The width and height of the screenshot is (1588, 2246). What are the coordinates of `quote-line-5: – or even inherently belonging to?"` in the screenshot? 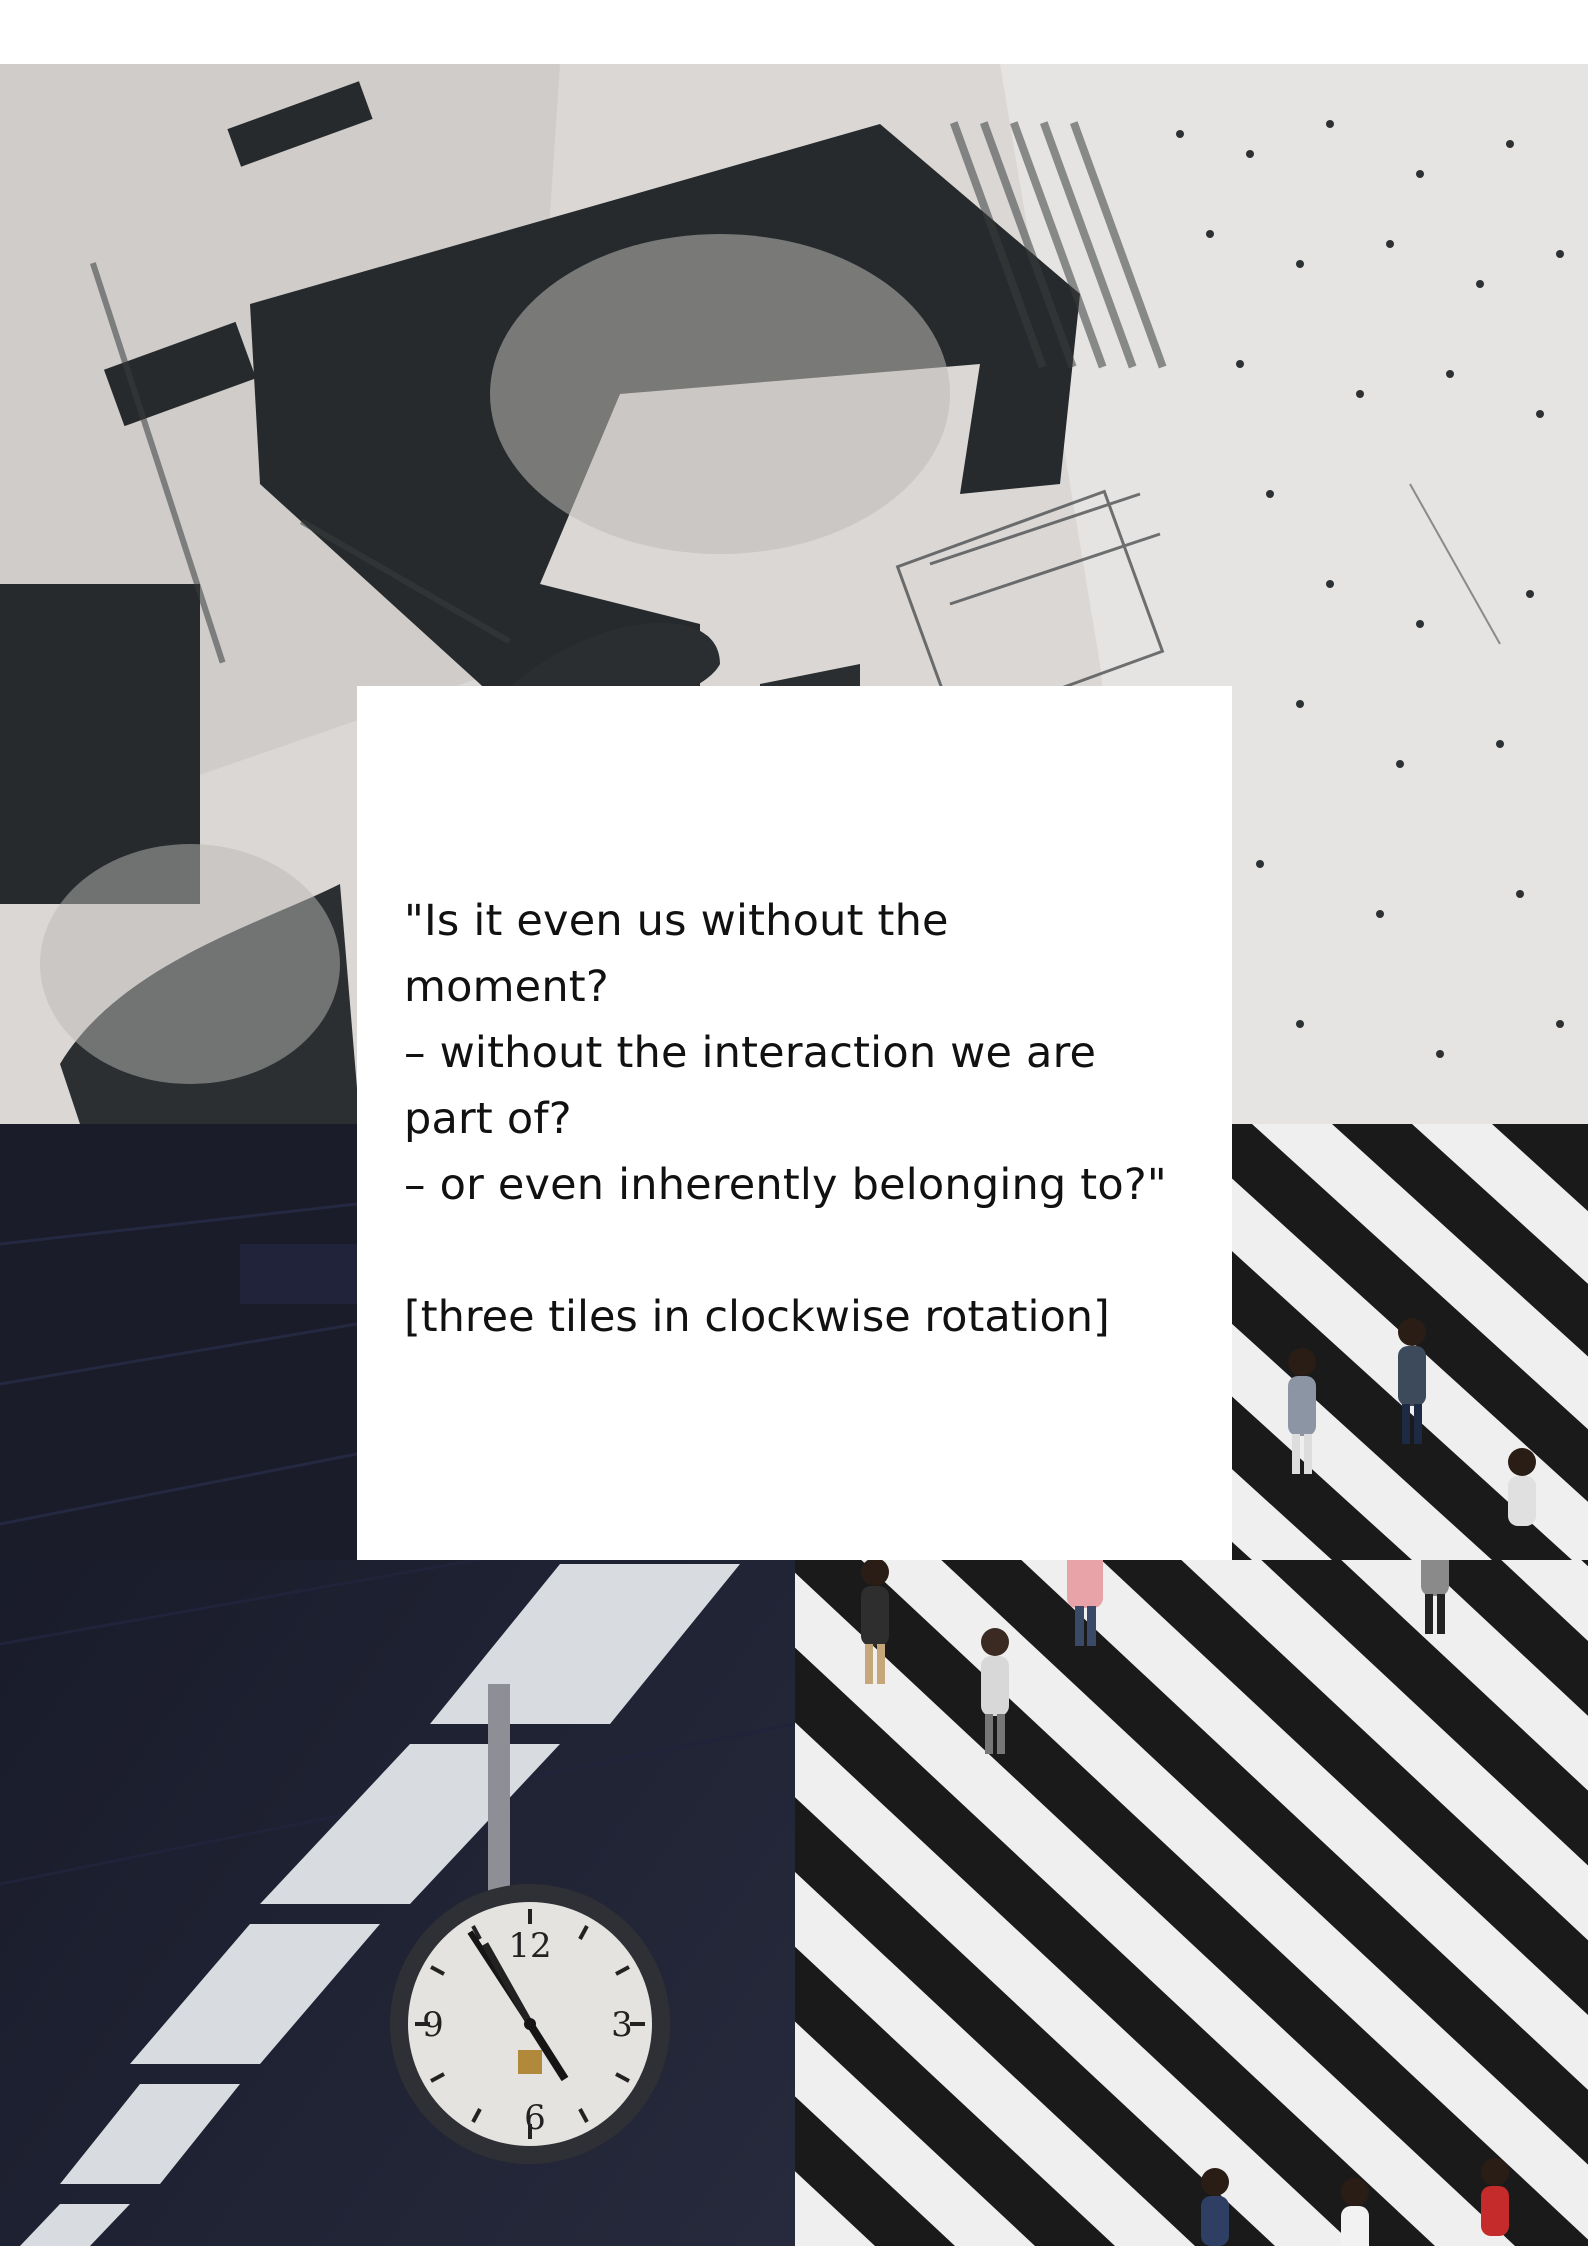 It's located at (785, 1185).